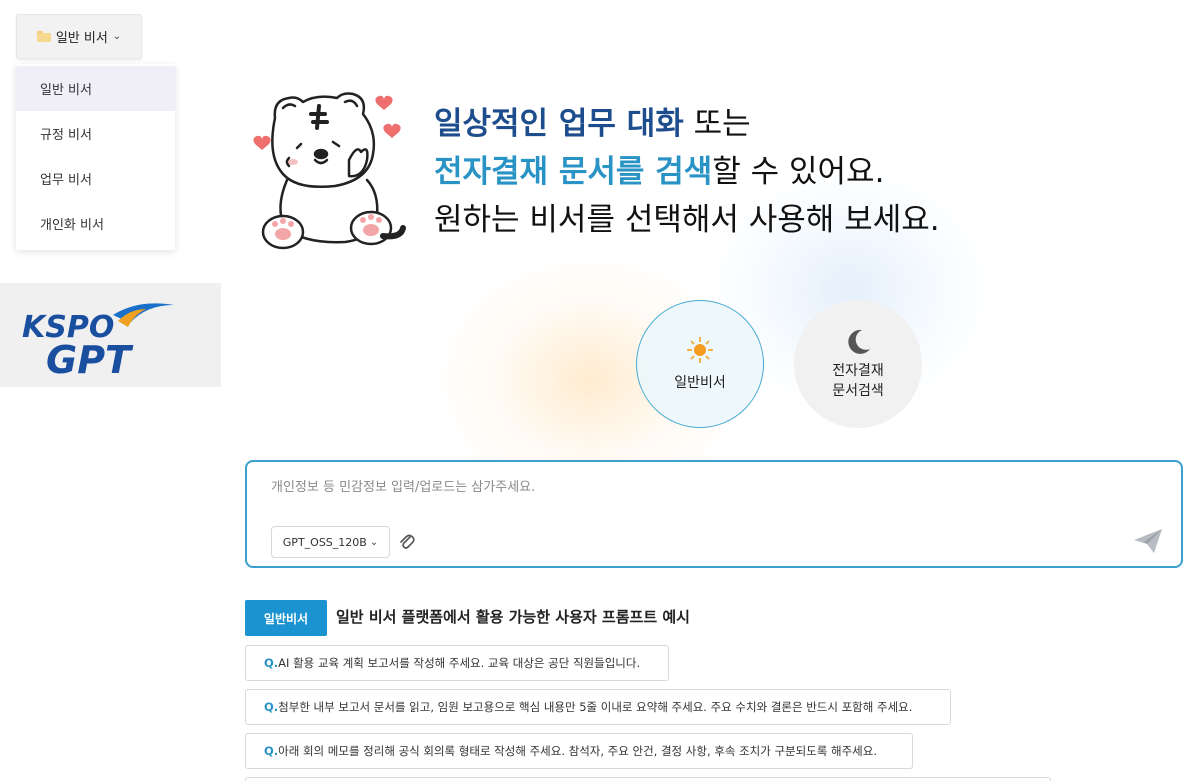 The image size is (1200, 781). Describe the element at coordinates (324, 542) in the screenshot. I see `model-select-value: GPT_OSS_120B` at that location.